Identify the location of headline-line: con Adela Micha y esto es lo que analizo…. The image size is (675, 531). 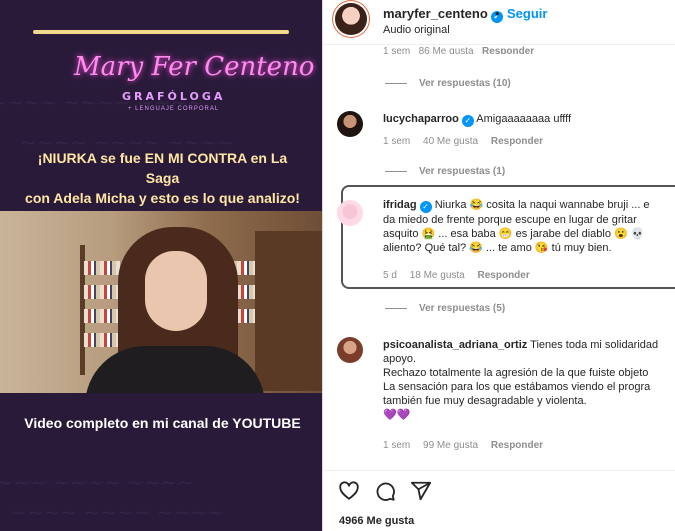
(162, 198).